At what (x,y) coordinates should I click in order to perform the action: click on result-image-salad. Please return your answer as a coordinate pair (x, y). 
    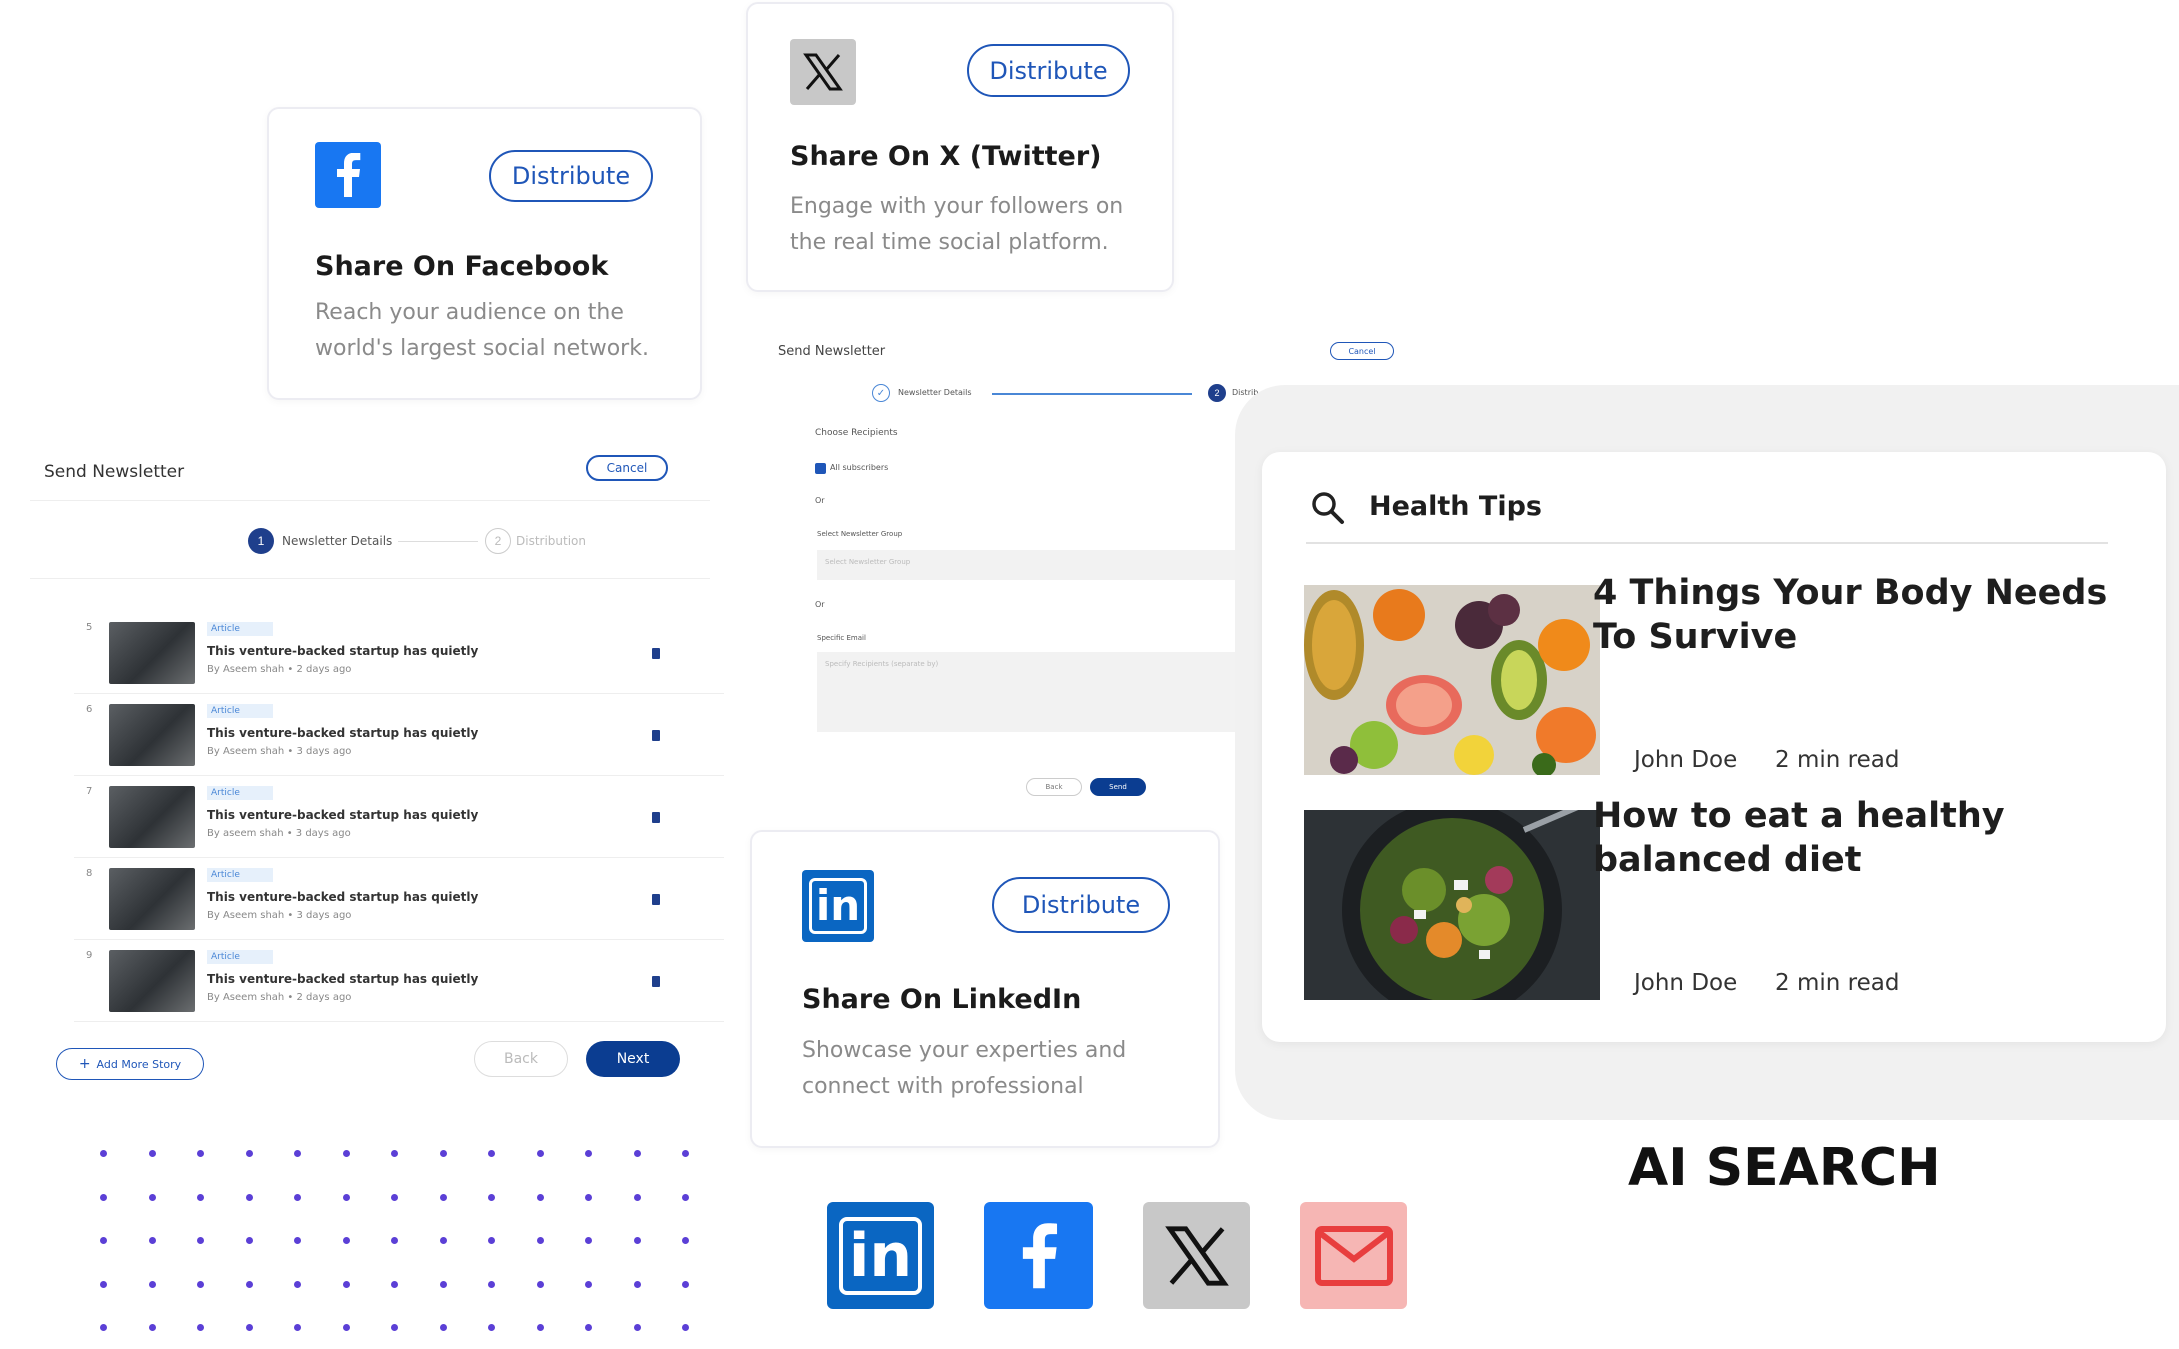
    Looking at the image, I should click on (1452, 905).